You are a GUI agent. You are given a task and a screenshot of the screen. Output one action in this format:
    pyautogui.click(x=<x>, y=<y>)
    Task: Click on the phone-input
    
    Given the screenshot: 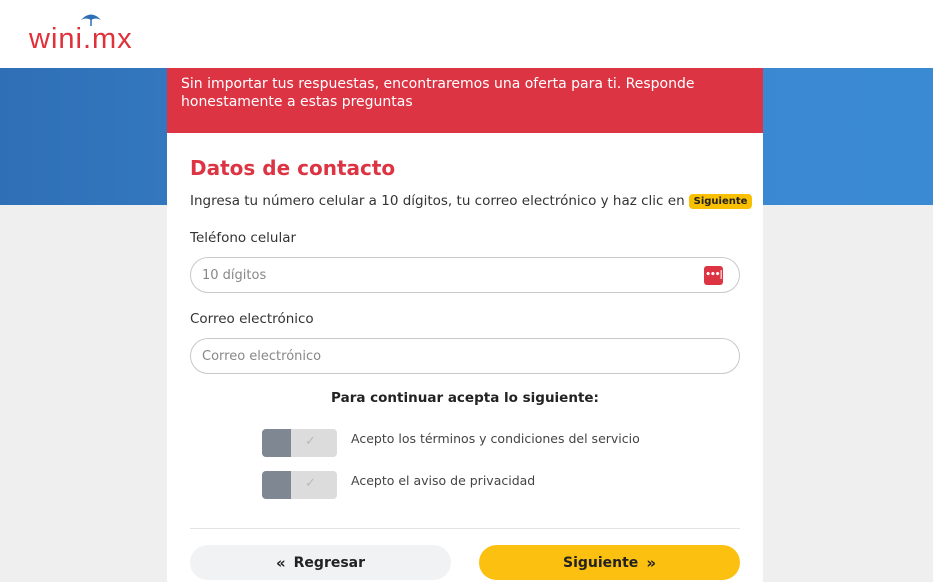 What is the action you would take?
    pyautogui.click(x=442, y=275)
    